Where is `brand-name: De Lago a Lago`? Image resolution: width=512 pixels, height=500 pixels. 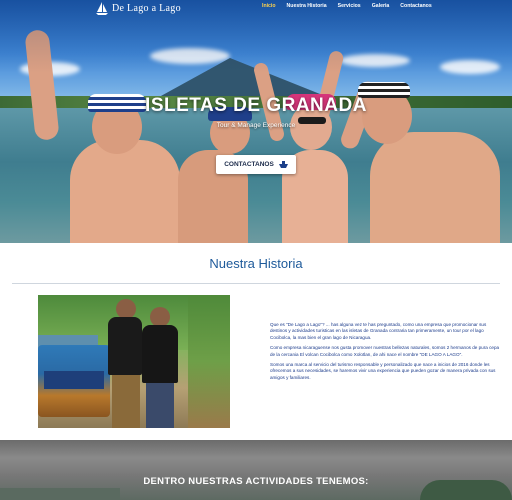
brand-name: De Lago a Lago is located at coordinates (146, 8).